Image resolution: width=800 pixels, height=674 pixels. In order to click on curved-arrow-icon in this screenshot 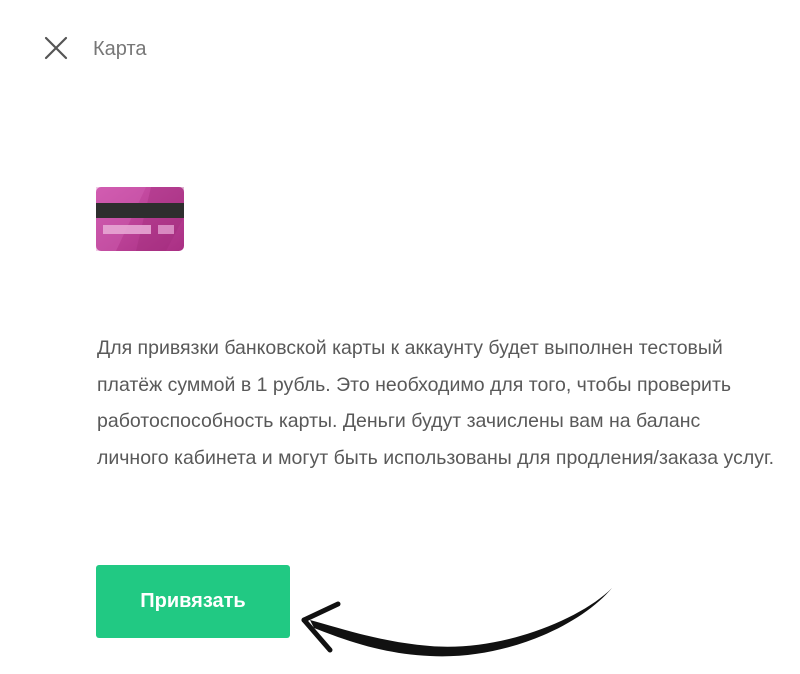, I will do `click(450, 627)`.